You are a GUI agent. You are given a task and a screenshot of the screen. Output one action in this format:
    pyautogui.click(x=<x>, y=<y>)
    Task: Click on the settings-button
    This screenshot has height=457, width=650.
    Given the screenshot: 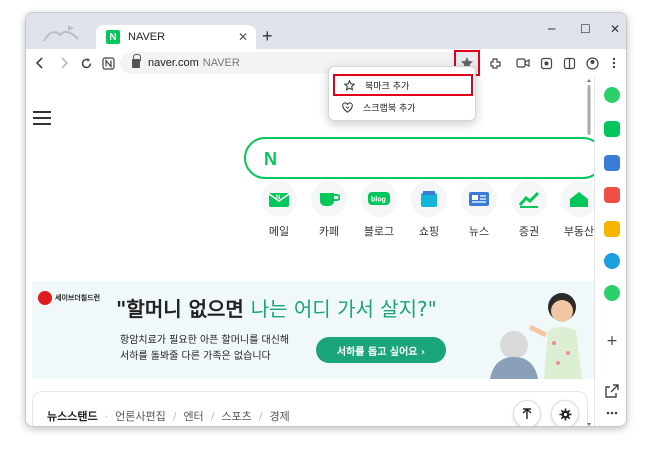 What is the action you would take?
    pyautogui.click(x=565, y=413)
    